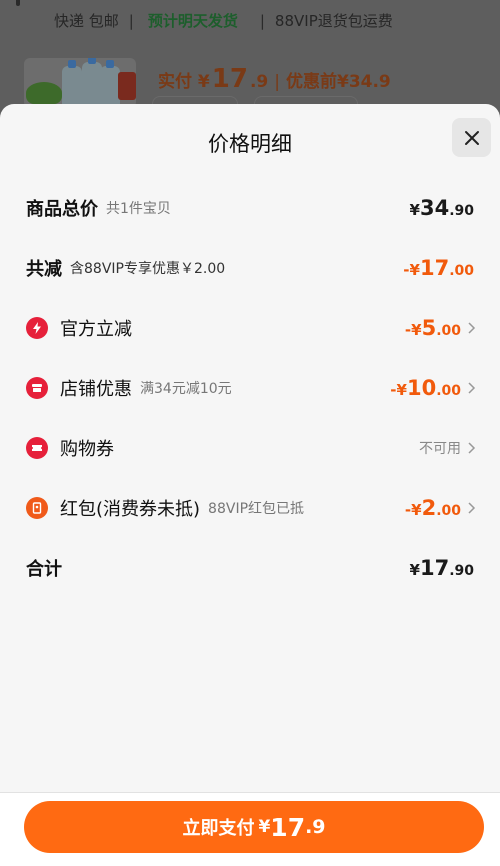 The width and height of the screenshot is (500, 866). What do you see at coordinates (440, 449) in the screenshot?
I see `coupon-status: 不可用` at bounding box center [440, 449].